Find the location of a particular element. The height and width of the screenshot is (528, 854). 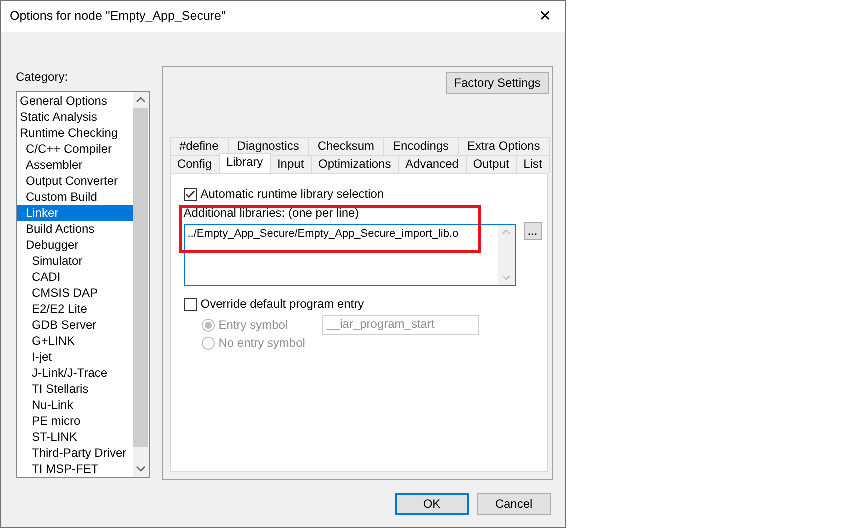

category-item: CADI is located at coordinates (75, 277).